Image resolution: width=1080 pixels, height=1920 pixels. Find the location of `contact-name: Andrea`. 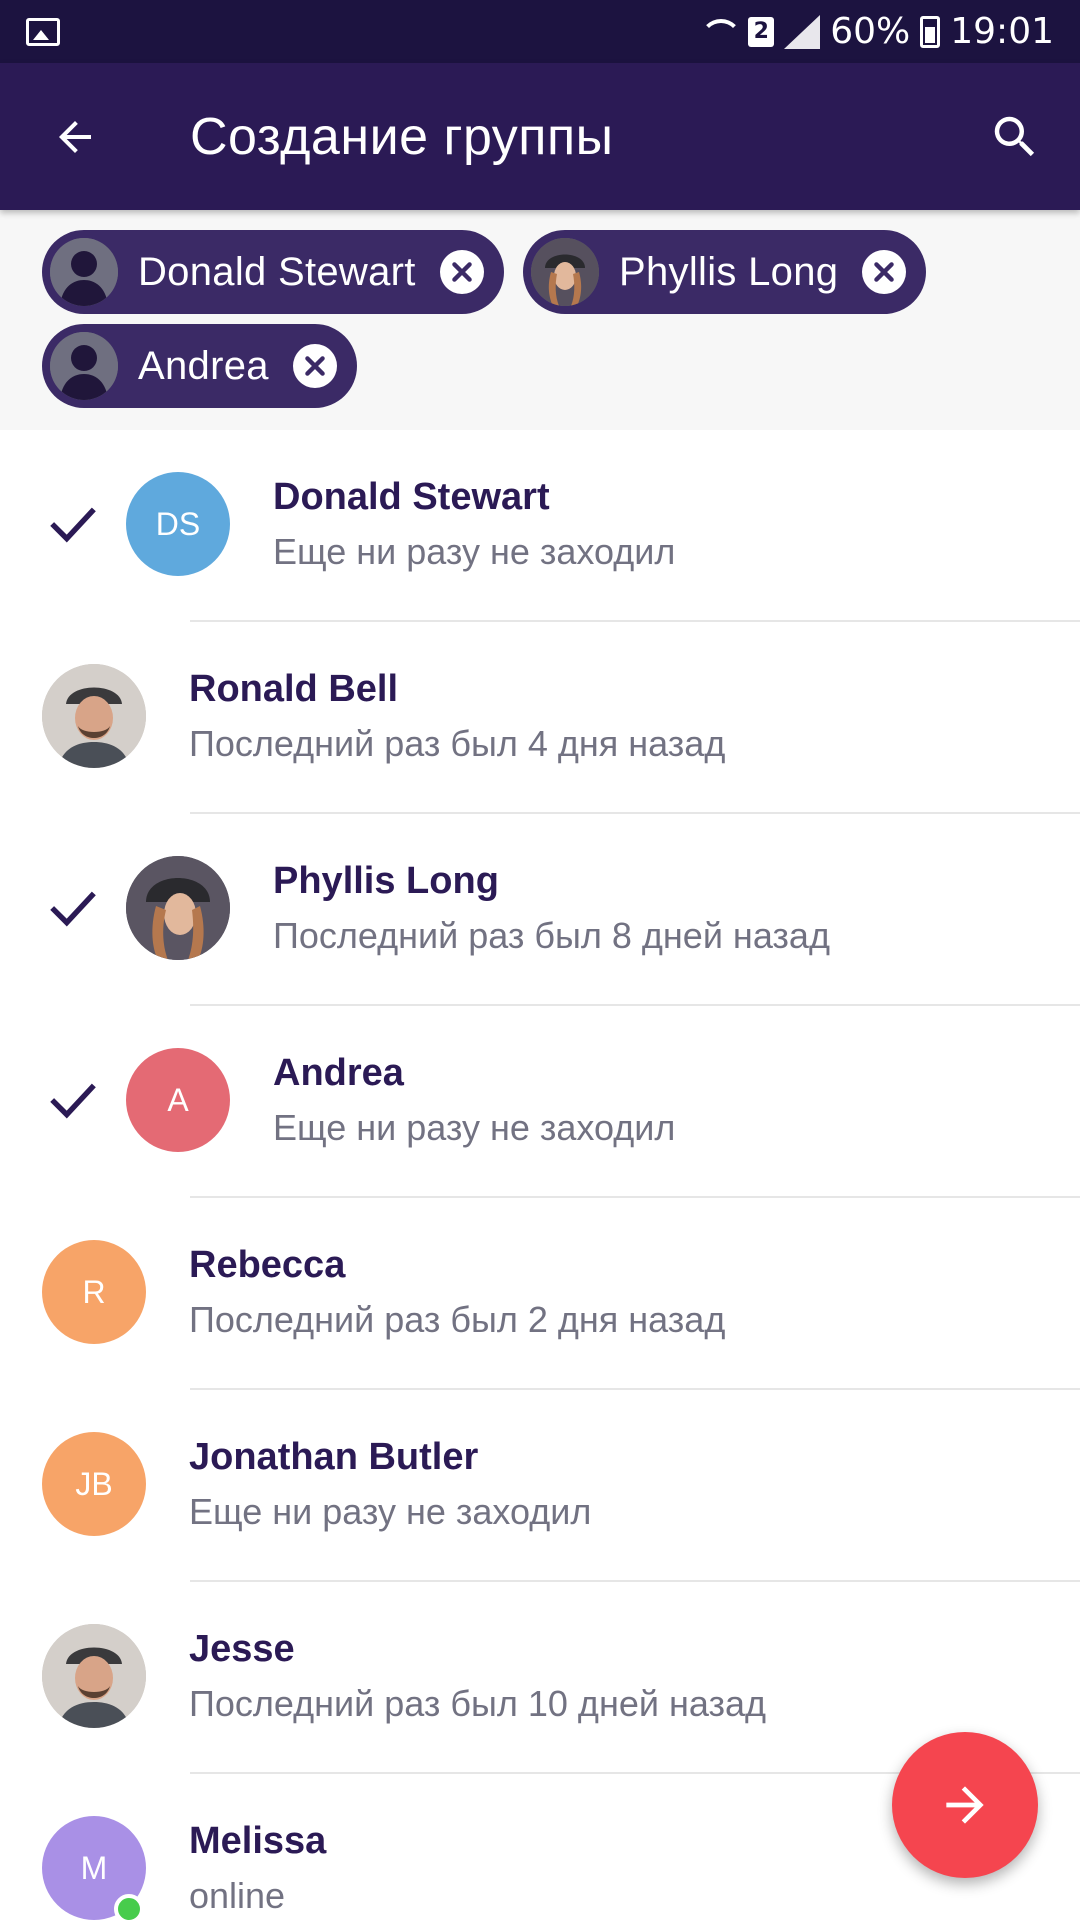

contact-name: Andrea is located at coordinates (338, 1073).